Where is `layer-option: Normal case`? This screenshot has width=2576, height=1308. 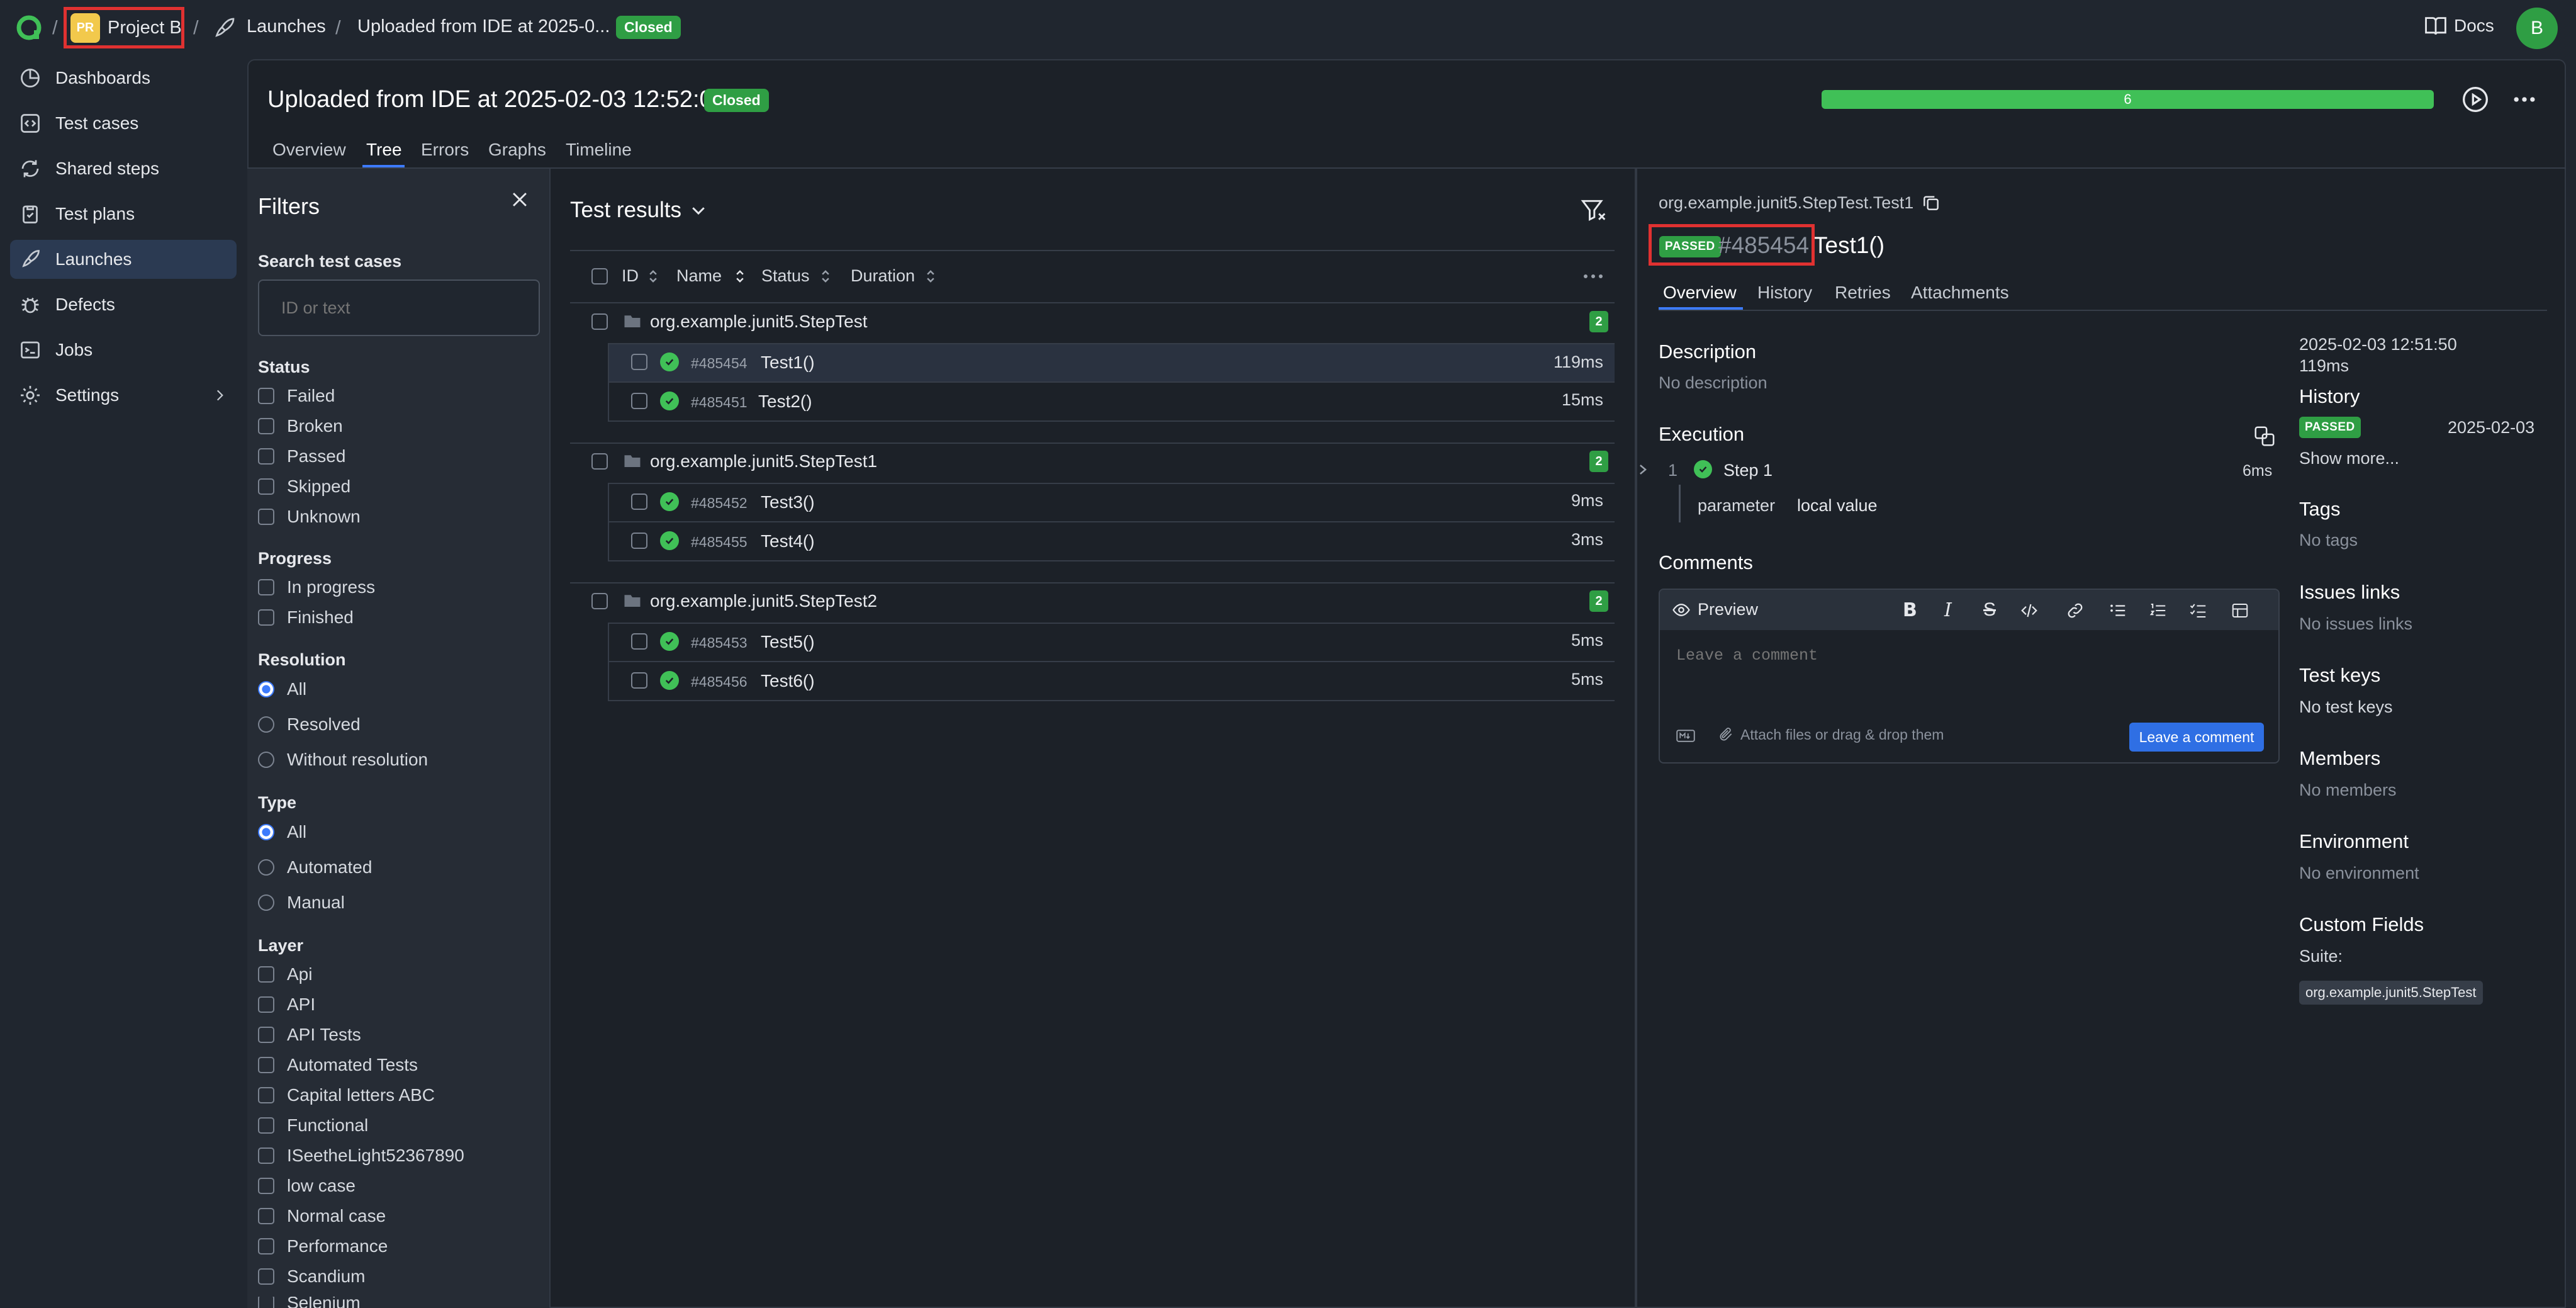
layer-option: Normal case is located at coordinates (322, 1216).